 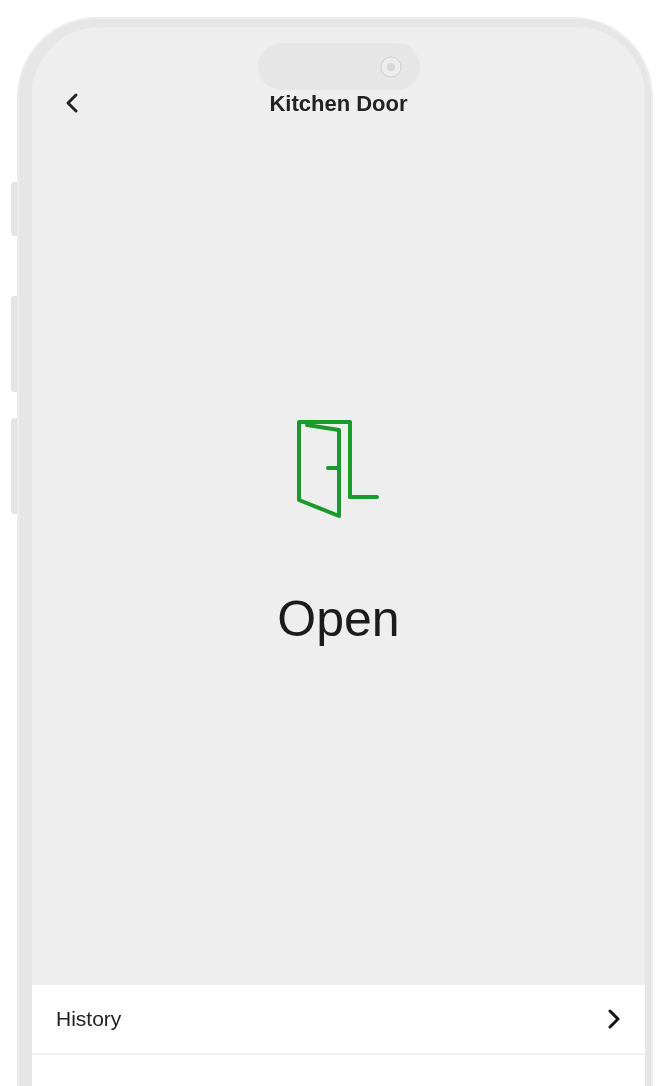 What do you see at coordinates (390, 66) in the screenshot?
I see `camera-icon` at bounding box center [390, 66].